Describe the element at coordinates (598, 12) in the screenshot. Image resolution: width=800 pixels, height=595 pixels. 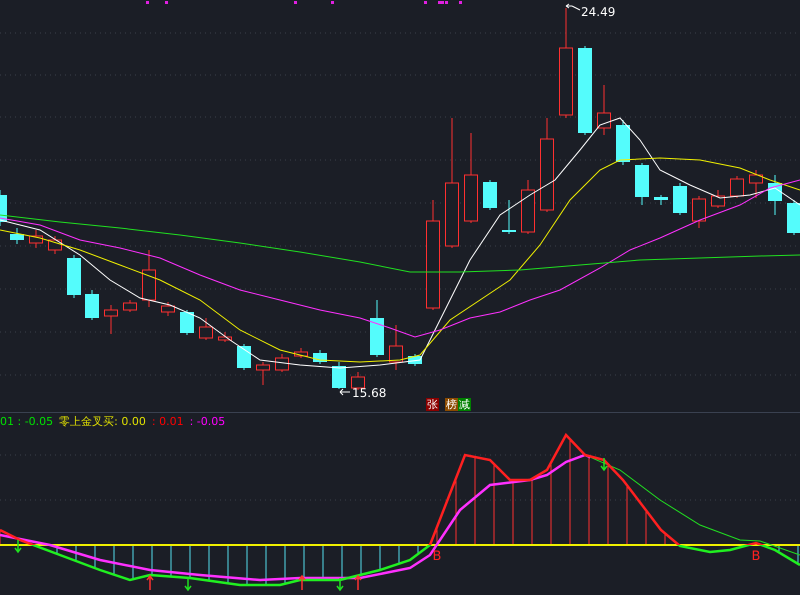
I see `high-price-label: 24.49` at that location.